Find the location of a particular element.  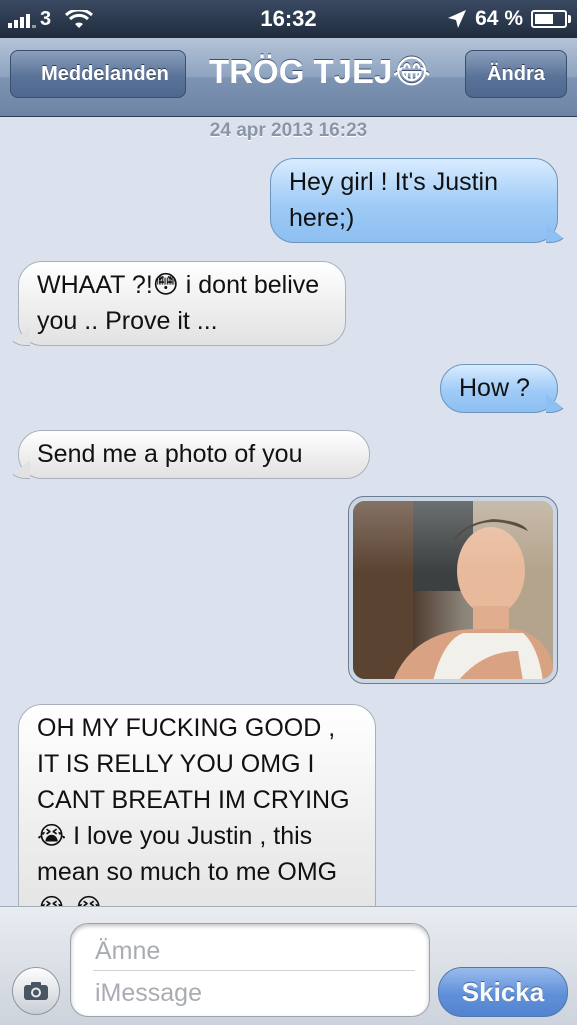

nav-bar: Meddelanden TRÖG TJEJ😂 Ändra is located at coordinates (288, 77).